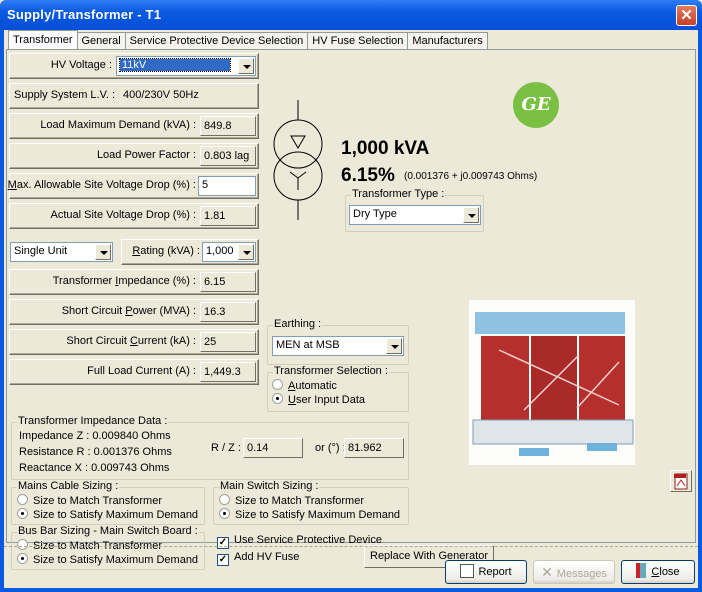 The height and width of the screenshot is (592, 702). What do you see at coordinates (641, 570) in the screenshot?
I see `exit-door-icon` at bounding box center [641, 570].